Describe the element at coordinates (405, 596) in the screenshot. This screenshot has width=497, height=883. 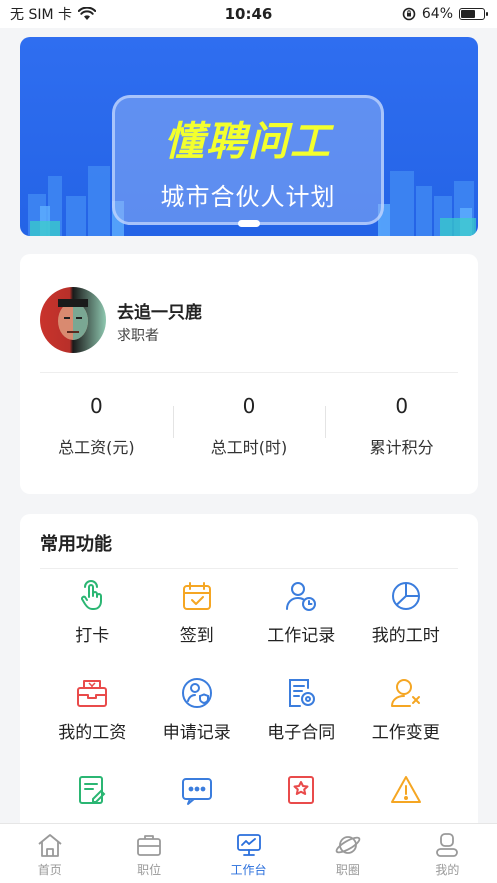
I see `pie-chart-icon` at that location.